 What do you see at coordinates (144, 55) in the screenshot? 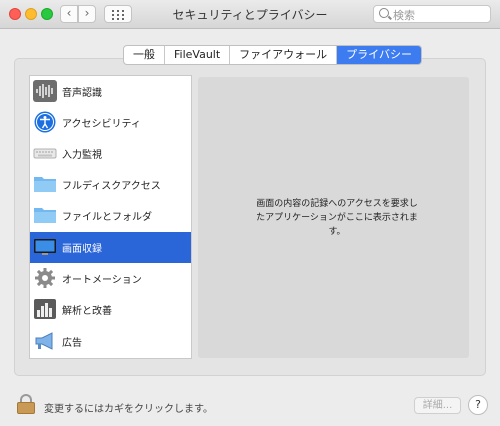
I see `tab-general: 一般` at bounding box center [144, 55].